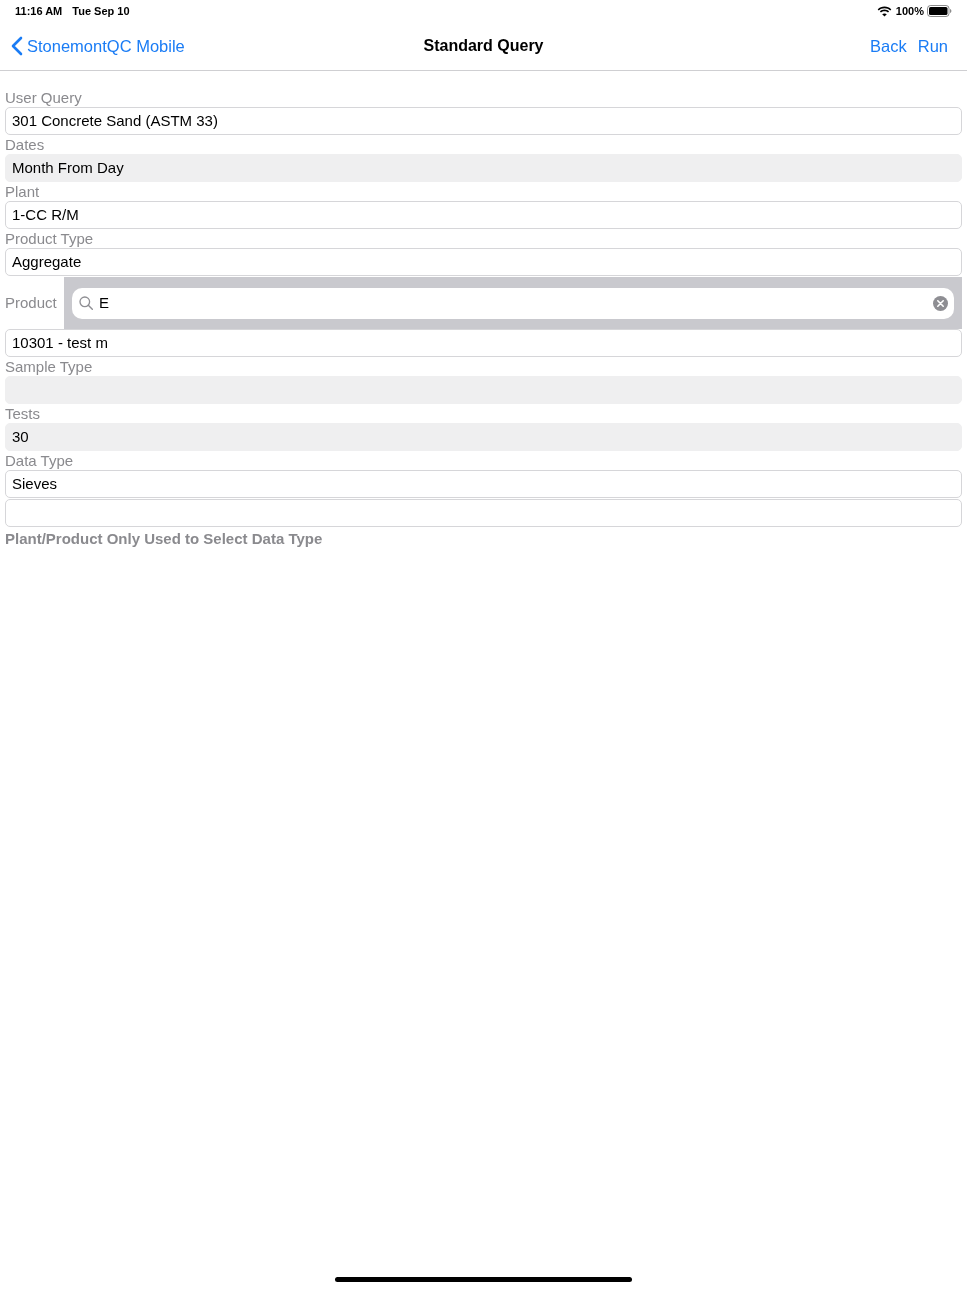  Describe the element at coordinates (22, 192) in the screenshot. I see `field-label: Plant` at that location.